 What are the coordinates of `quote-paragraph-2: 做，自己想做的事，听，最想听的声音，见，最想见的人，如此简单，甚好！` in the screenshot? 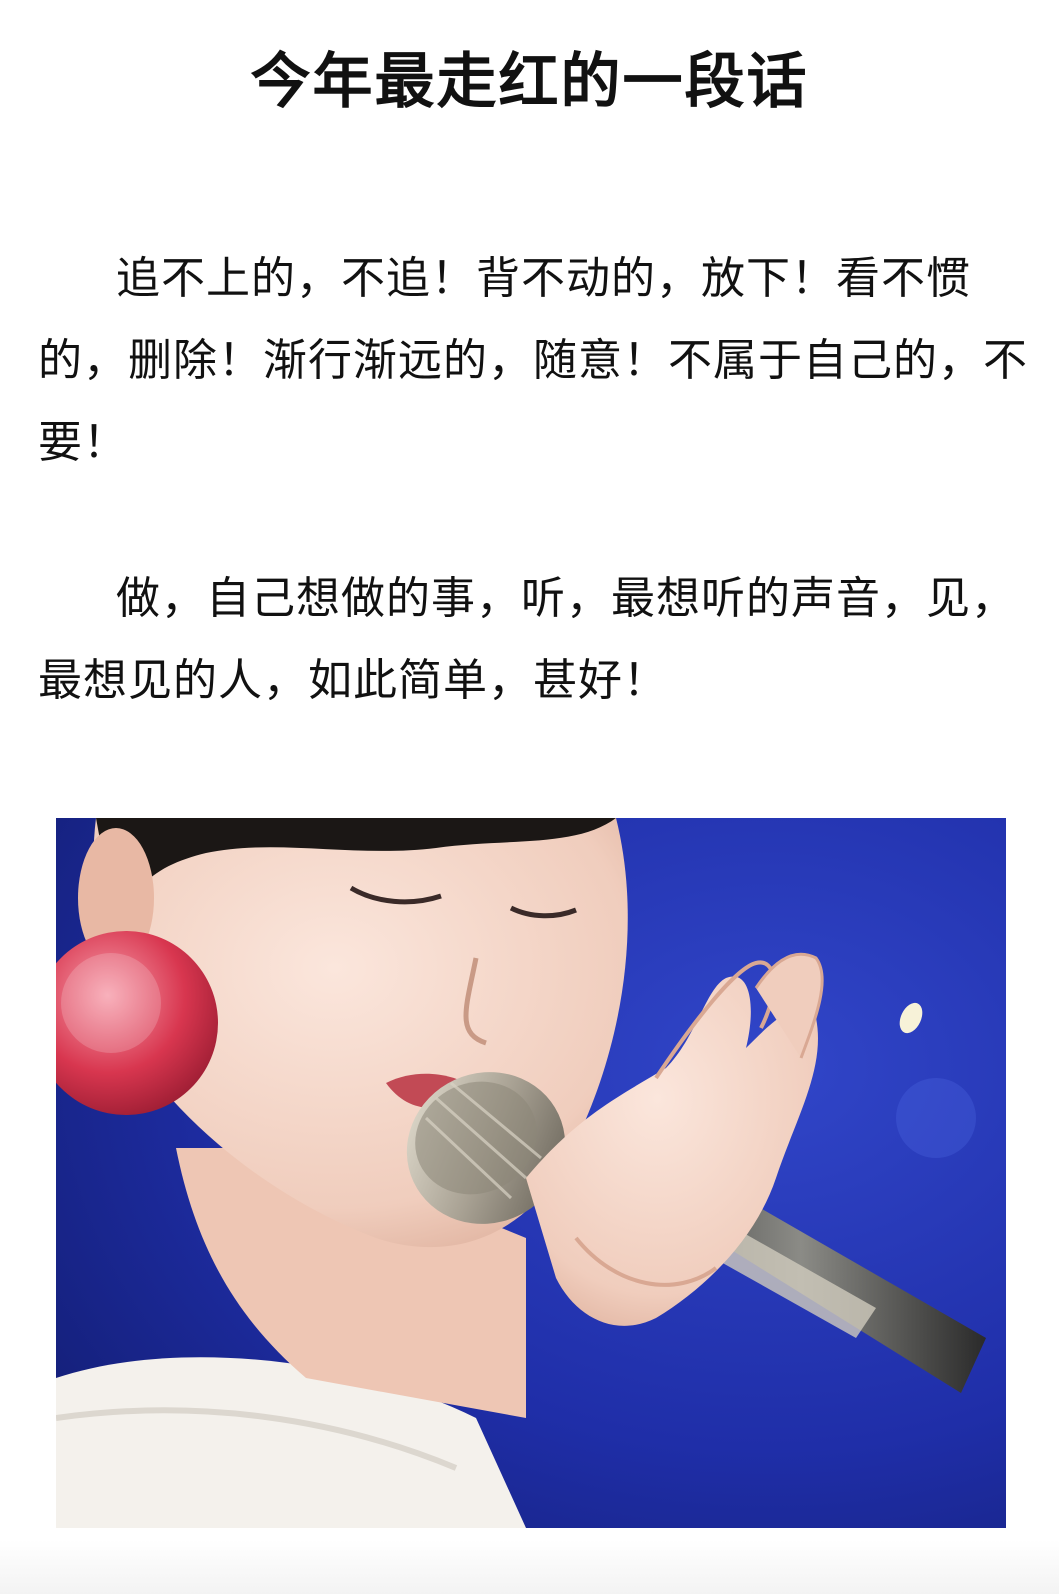 It's located at (527, 639).